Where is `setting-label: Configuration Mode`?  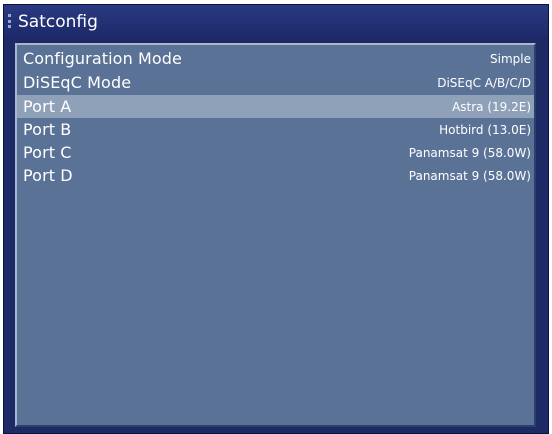 setting-label: Configuration Mode is located at coordinates (102, 58).